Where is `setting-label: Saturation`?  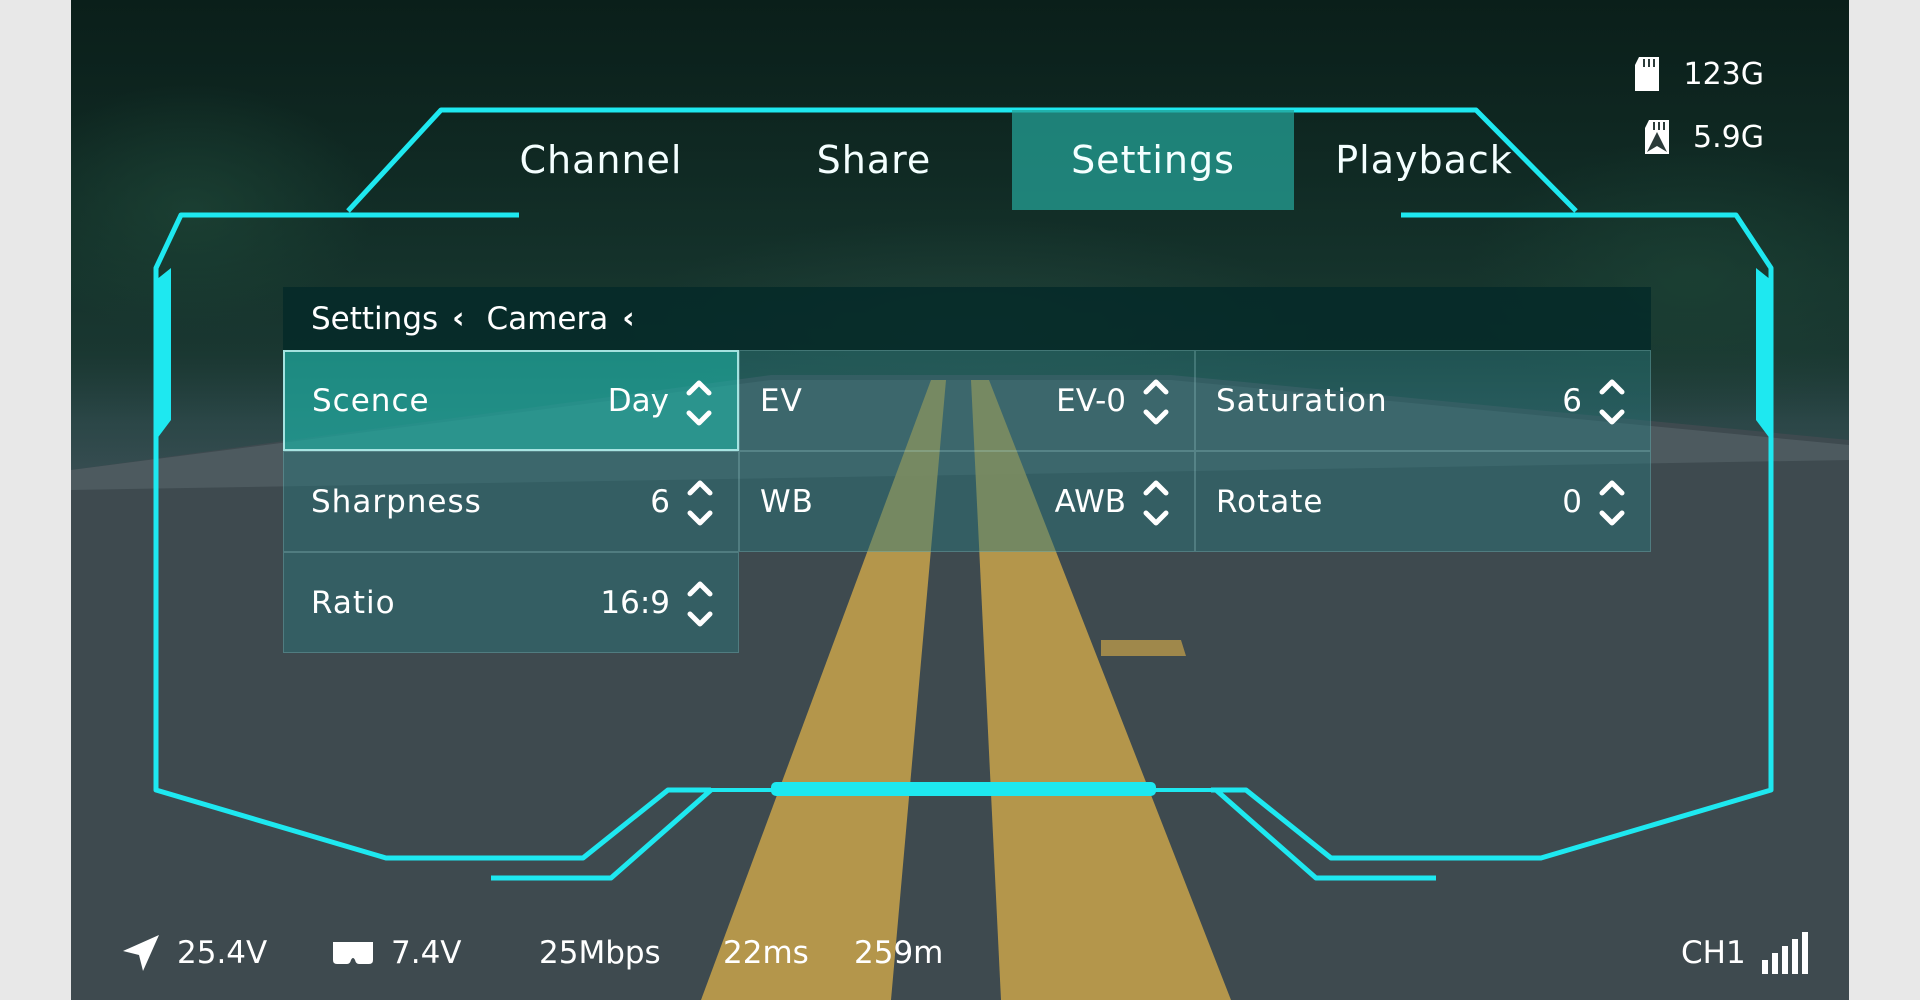 setting-label: Saturation is located at coordinates (1302, 400).